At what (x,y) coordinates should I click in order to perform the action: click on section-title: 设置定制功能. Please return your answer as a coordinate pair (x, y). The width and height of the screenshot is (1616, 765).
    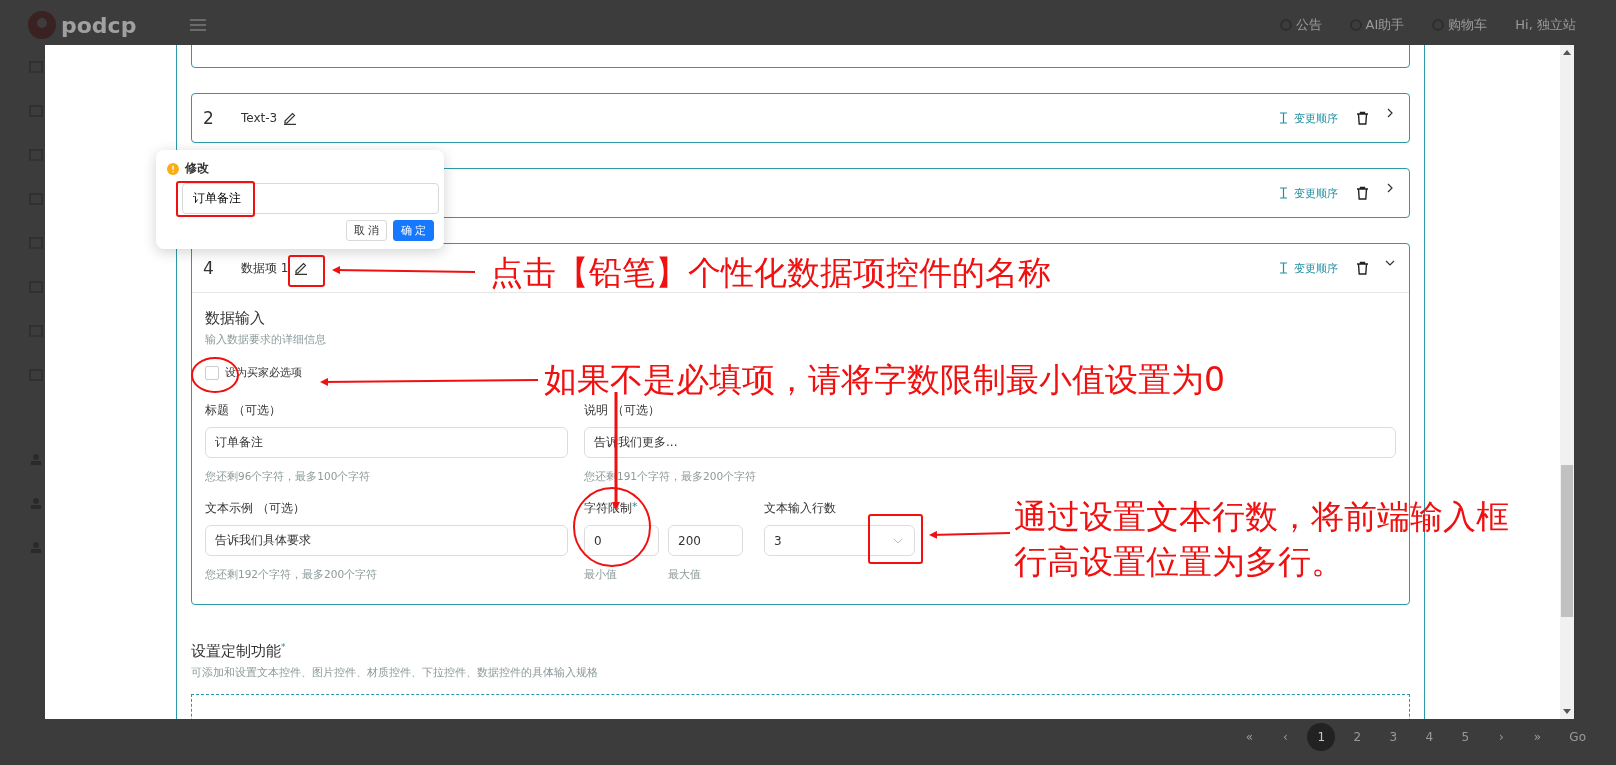
    Looking at the image, I should click on (236, 651).